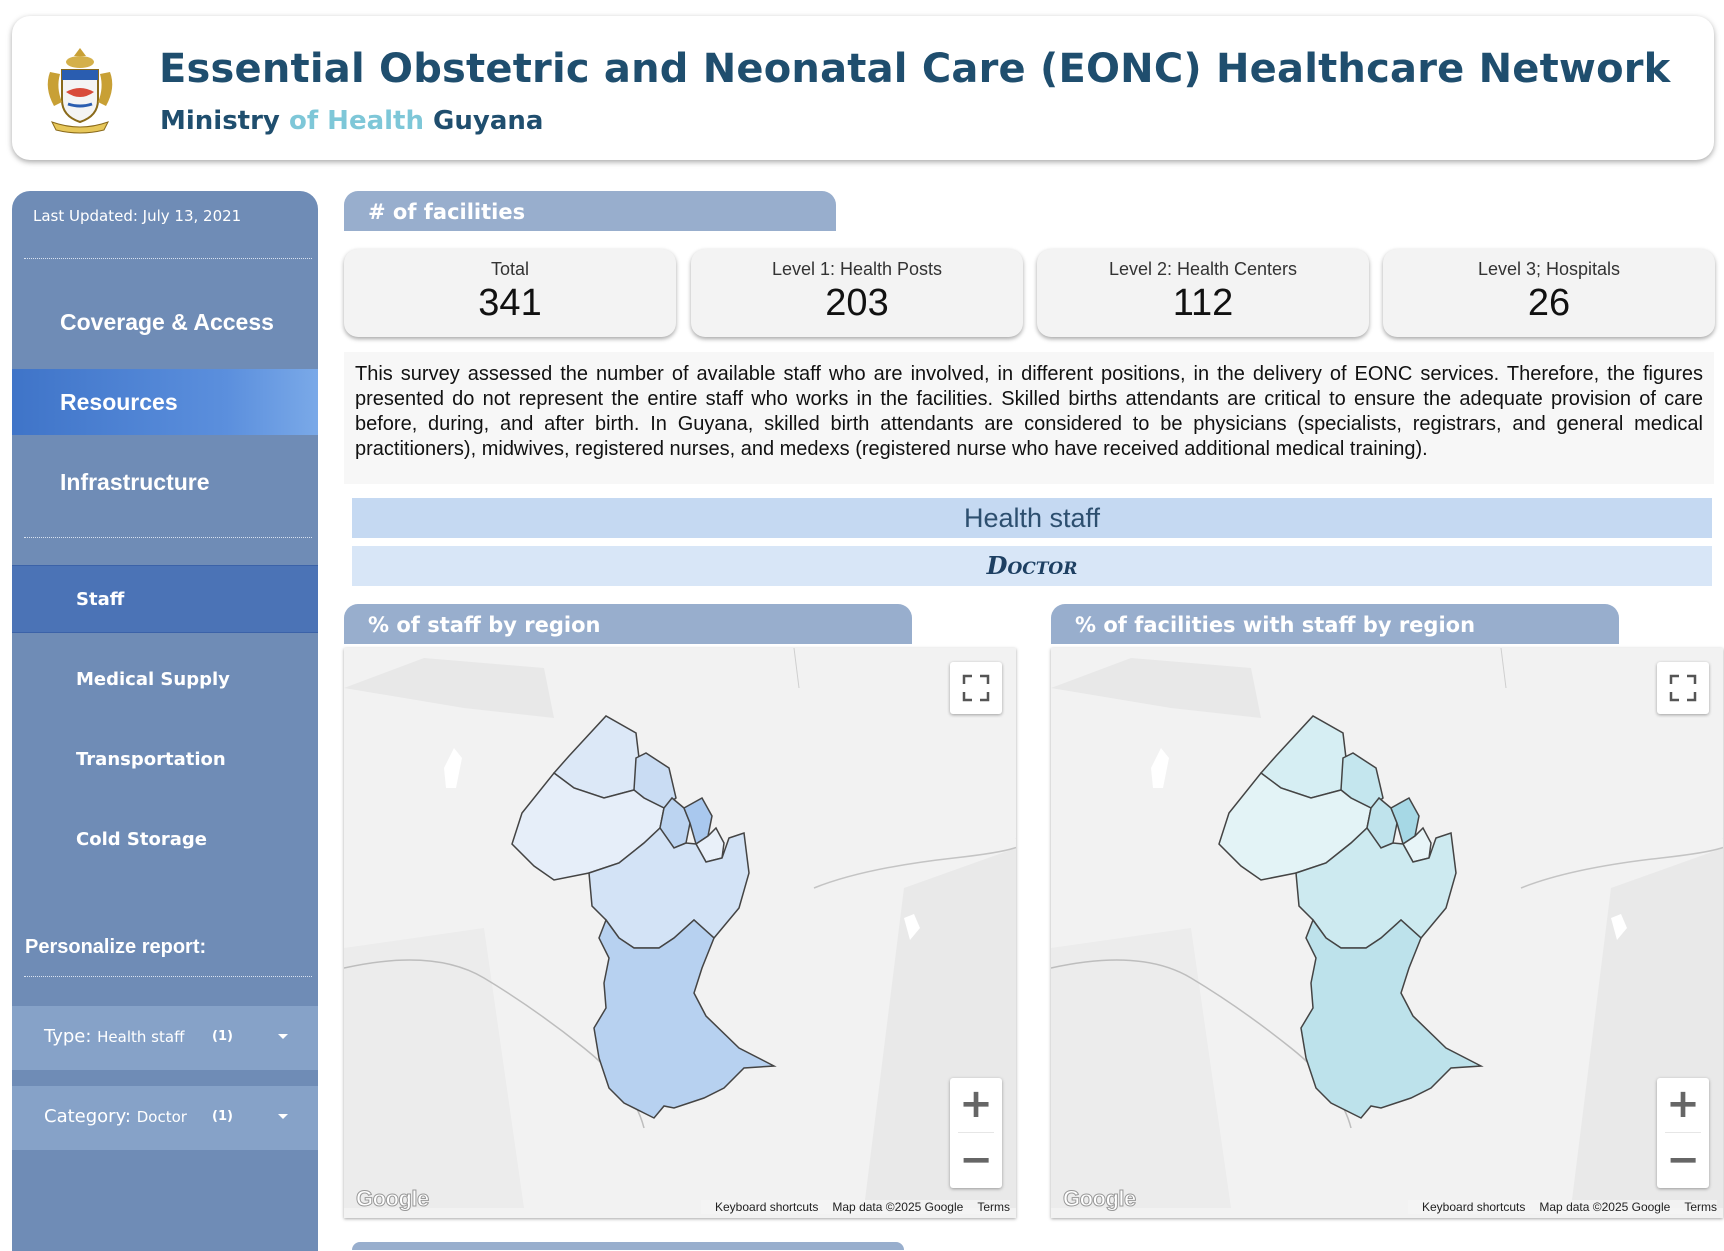 The height and width of the screenshot is (1251, 1724). I want to click on total-facilities-card: Total 341, so click(510, 293).